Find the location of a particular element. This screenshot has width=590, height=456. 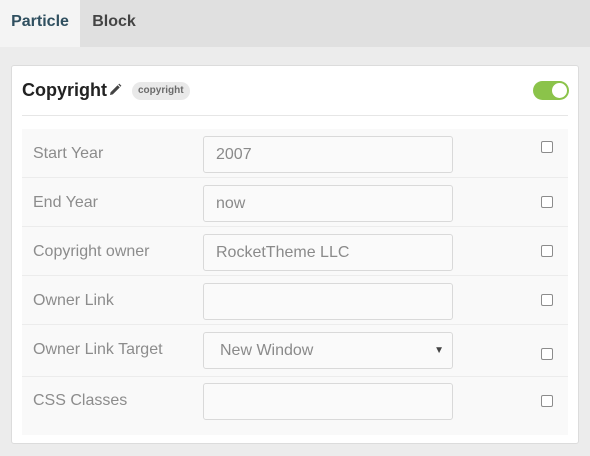

start-year-label: Start Year is located at coordinates (68, 153).